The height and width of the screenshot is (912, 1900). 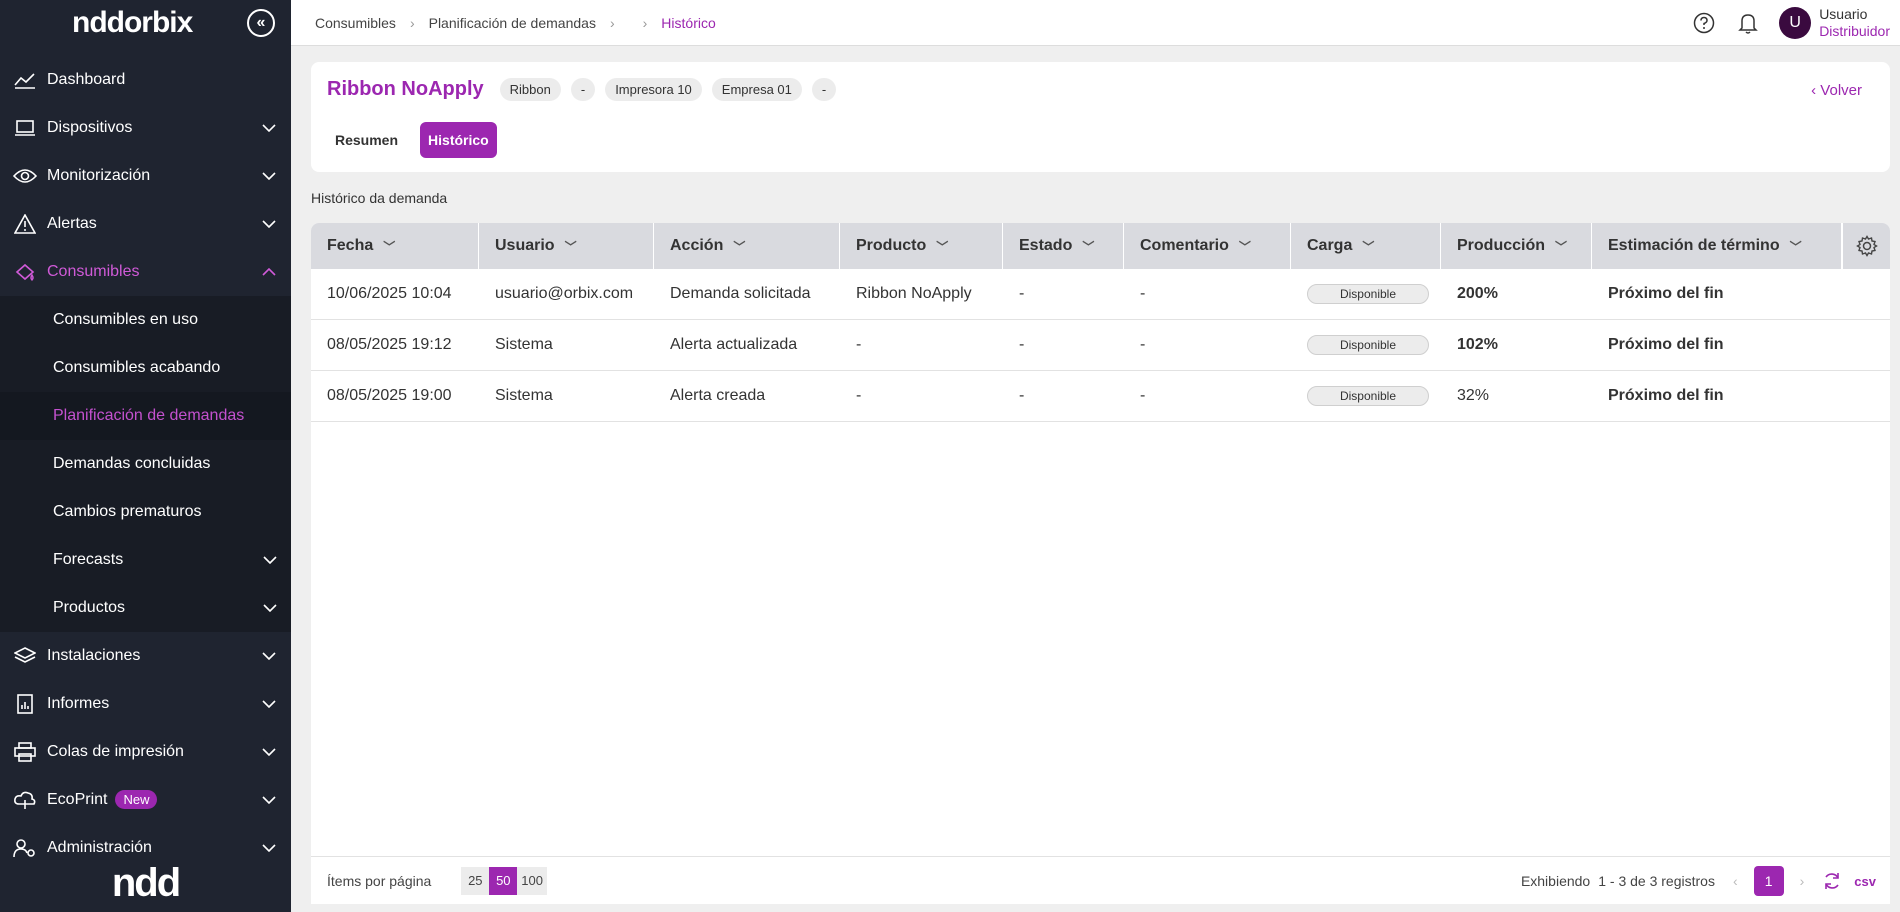 What do you see at coordinates (389, 293) in the screenshot?
I see `cell-fecha: 10/06/2025 10:04` at bounding box center [389, 293].